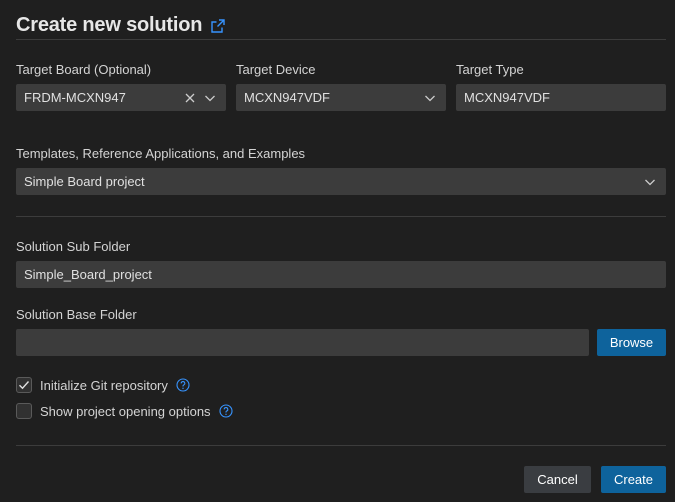 This screenshot has width=675, height=502. What do you see at coordinates (341, 181) in the screenshot?
I see `templates-select: Simple Board project` at bounding box center [341, 181].